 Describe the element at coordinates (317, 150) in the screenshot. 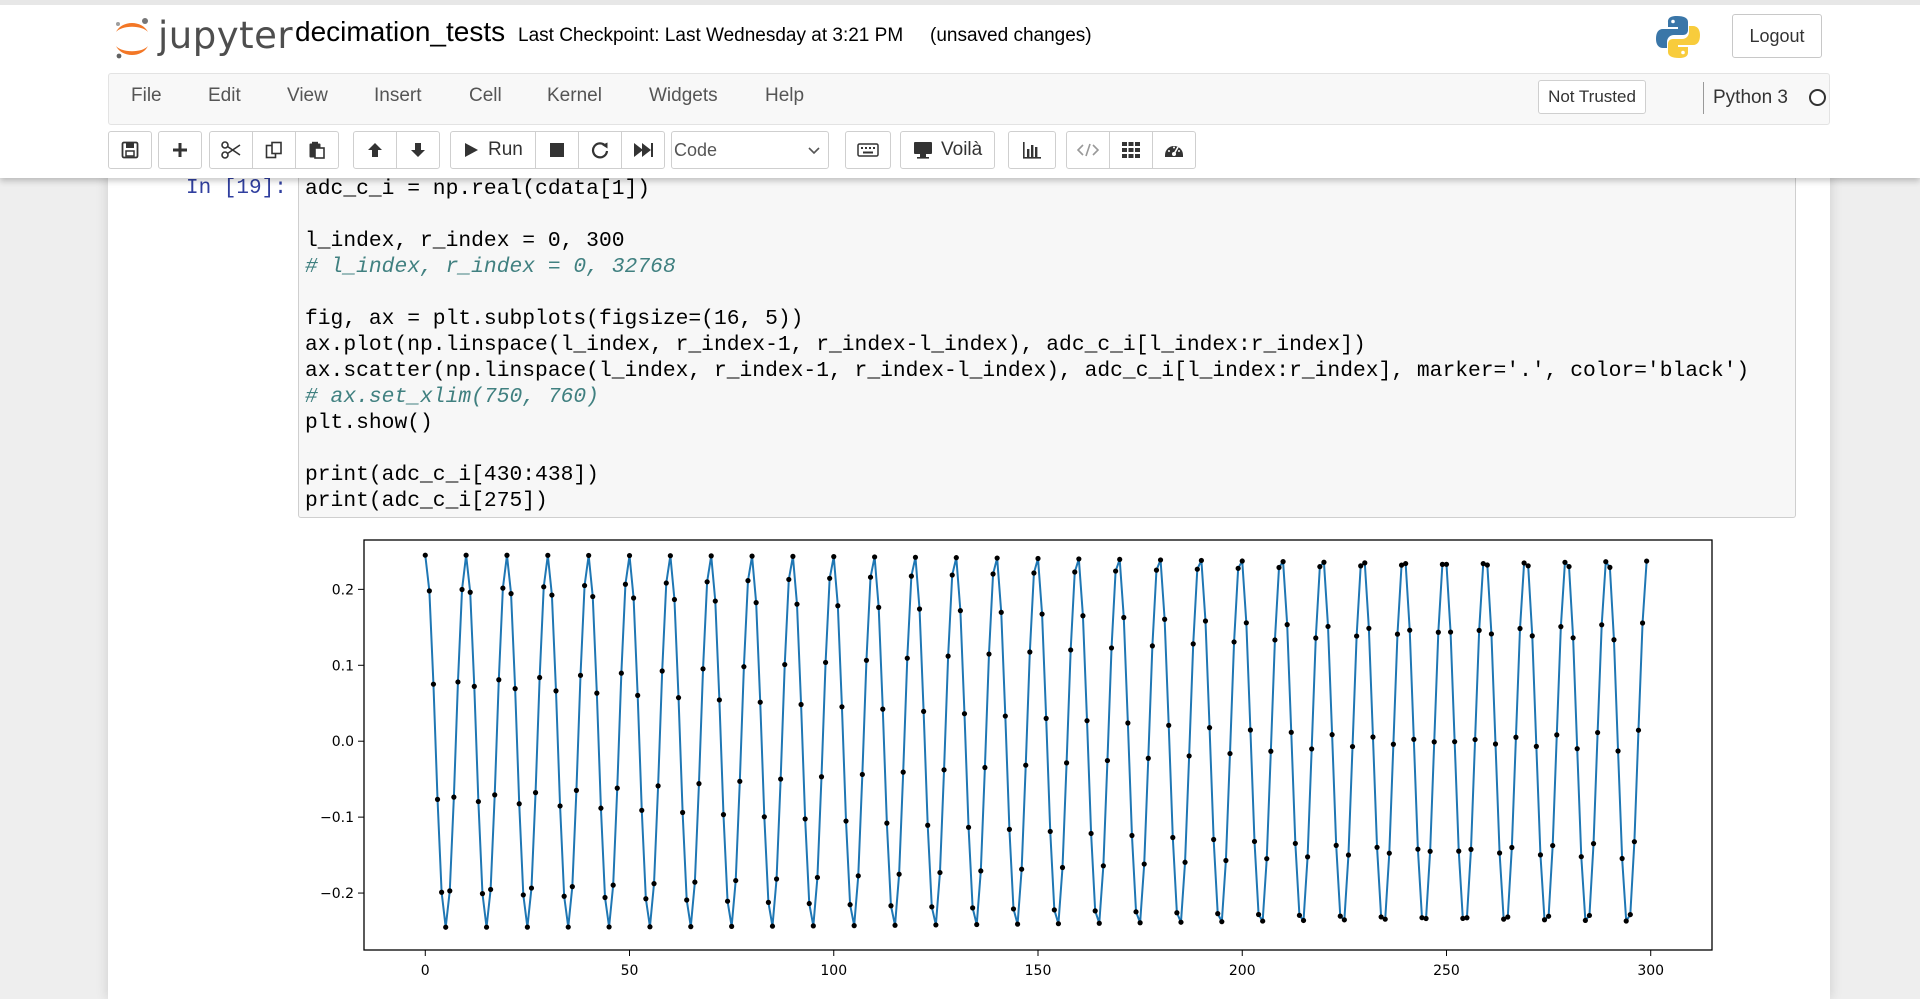

I see `paste-button` at that location.